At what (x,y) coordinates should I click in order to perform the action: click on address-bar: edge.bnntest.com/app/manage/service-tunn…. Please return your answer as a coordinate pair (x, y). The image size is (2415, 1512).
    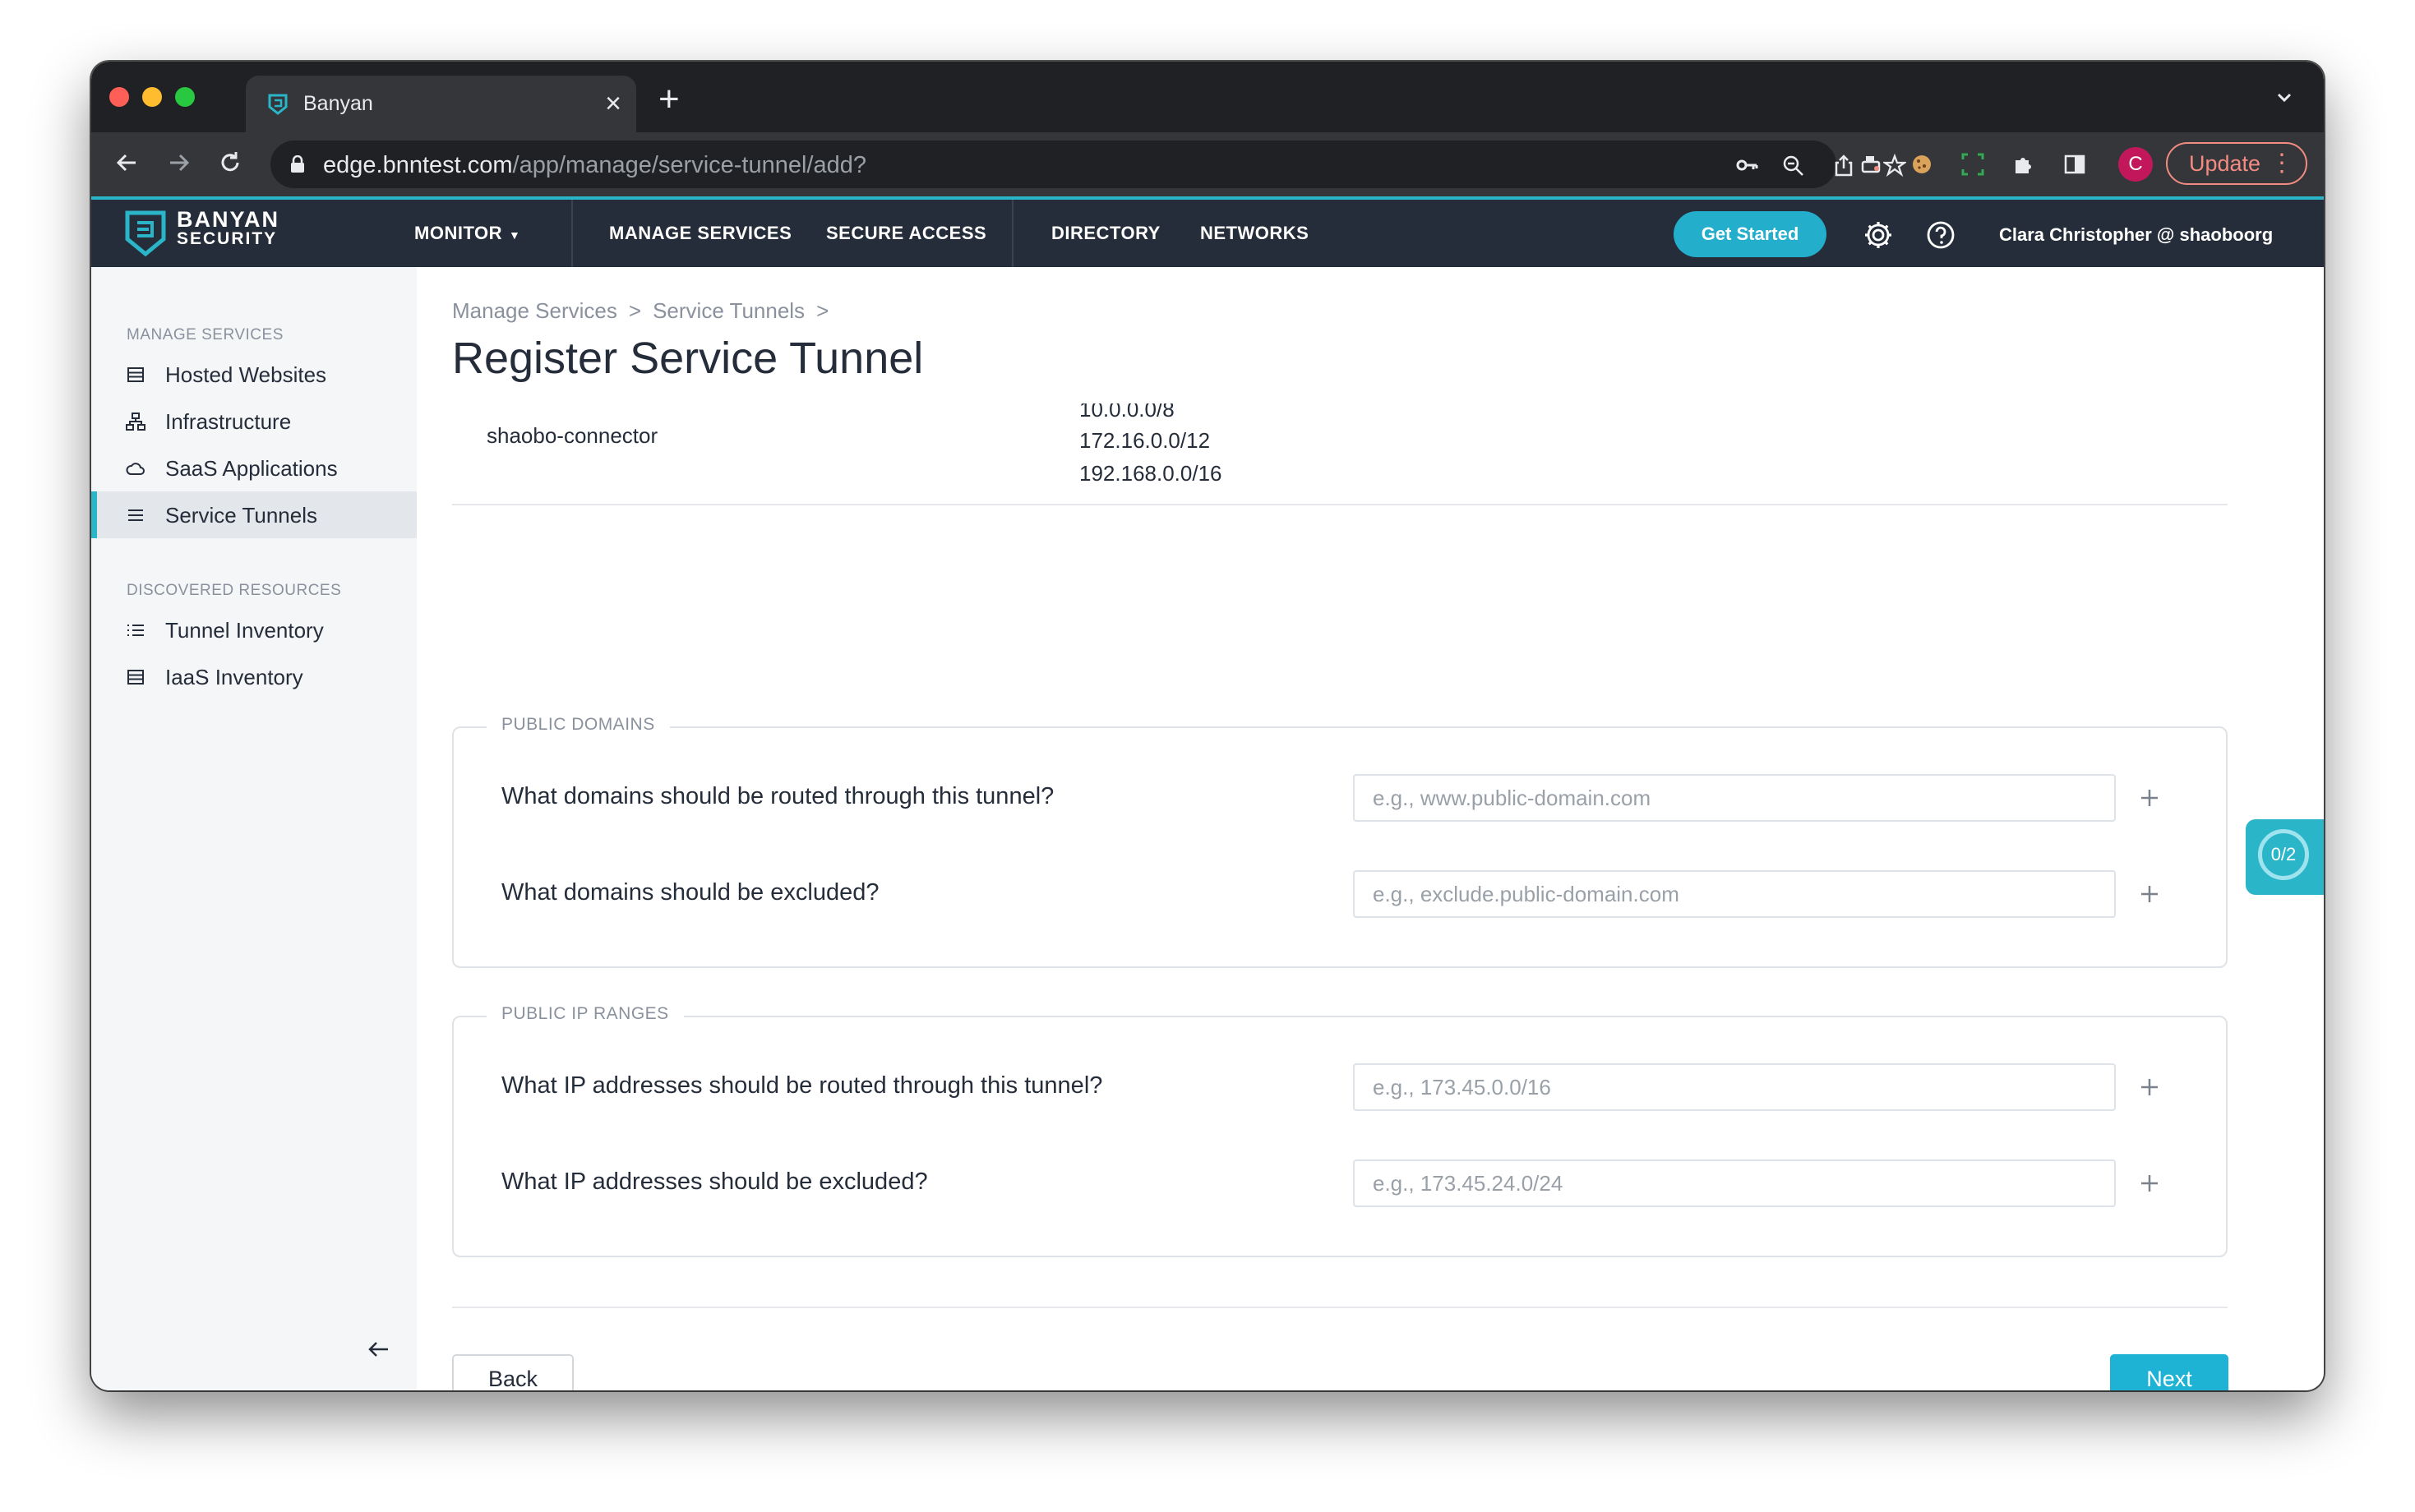
    Looking at the image, I should click on (1088, 164).